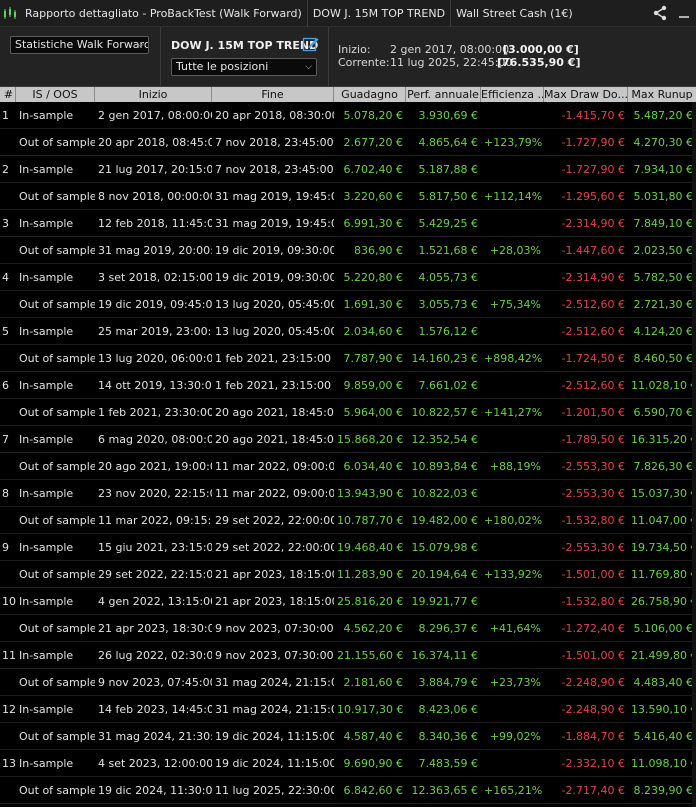  What do you see at coordinates (593, 277) in the screenshot?
I see `row-max-drawdown: -2.314,90 €` at bounding box center [593, 277].